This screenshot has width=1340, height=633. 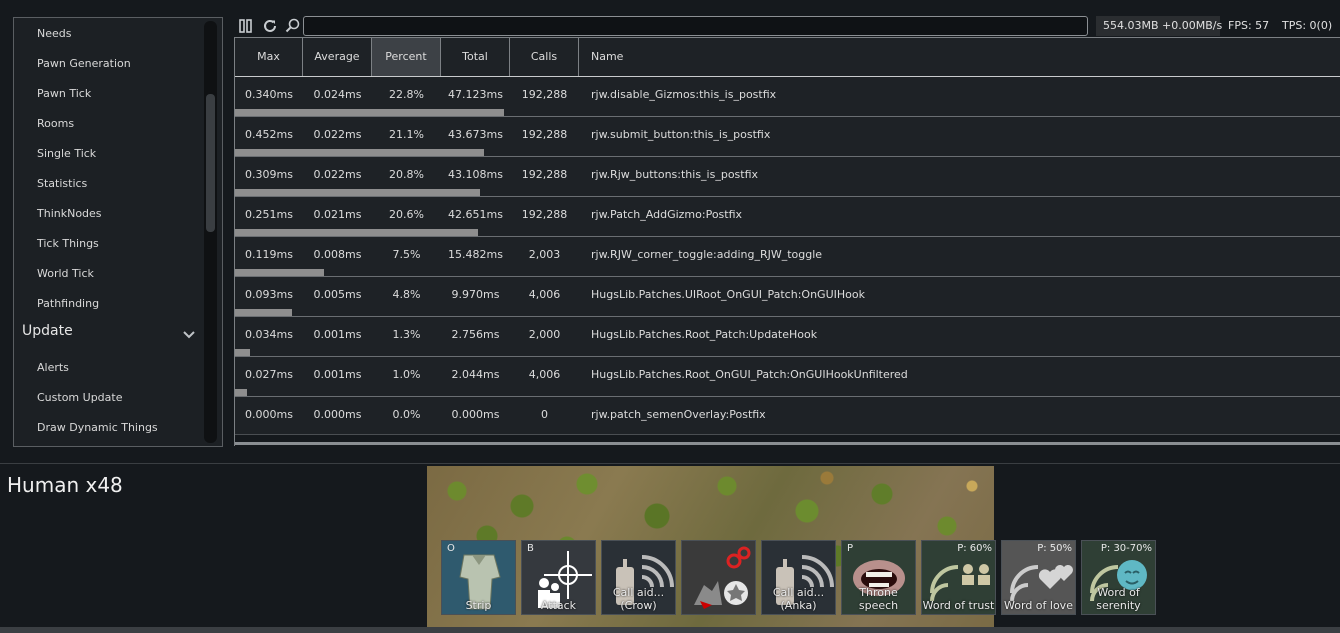 What do you see at coordinates (337, 254) in the screenshot?
I see `cell-avg: 0.008ms` at bounding box center [337, 254].